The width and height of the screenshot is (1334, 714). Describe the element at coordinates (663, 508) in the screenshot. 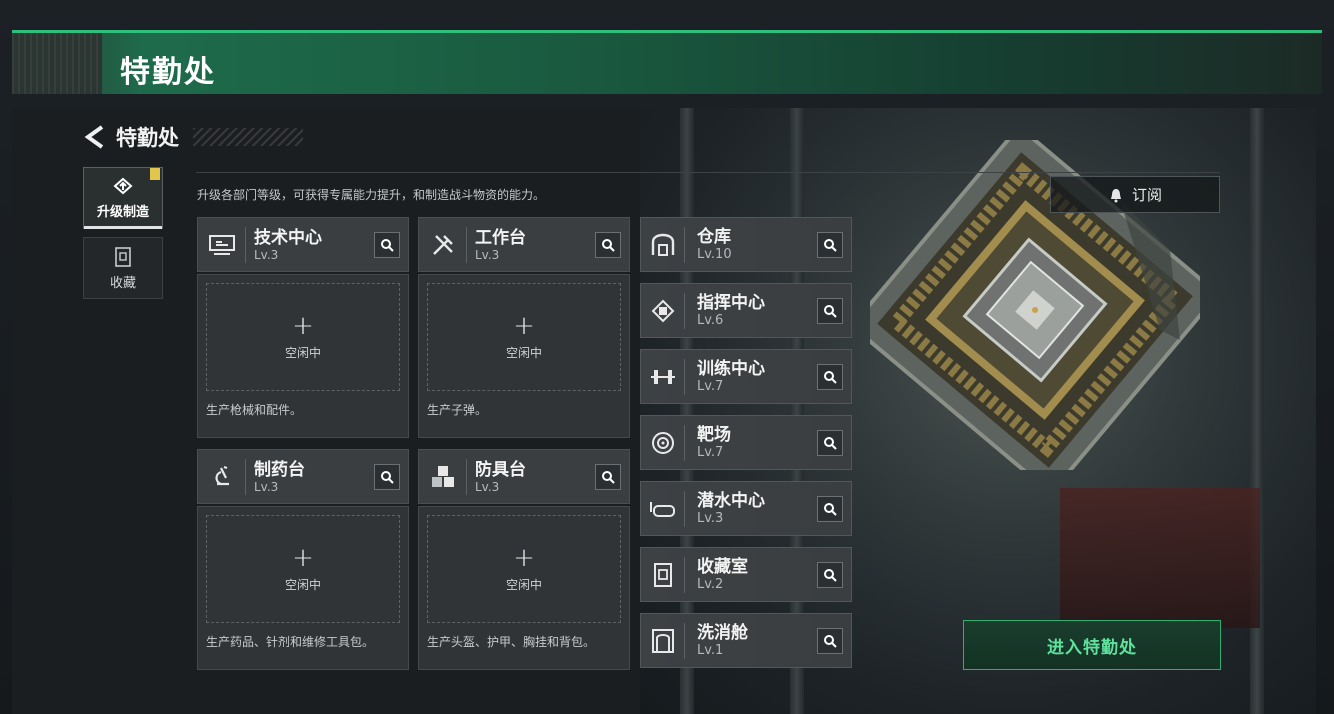

I see `diving-mask-icon` at that location.